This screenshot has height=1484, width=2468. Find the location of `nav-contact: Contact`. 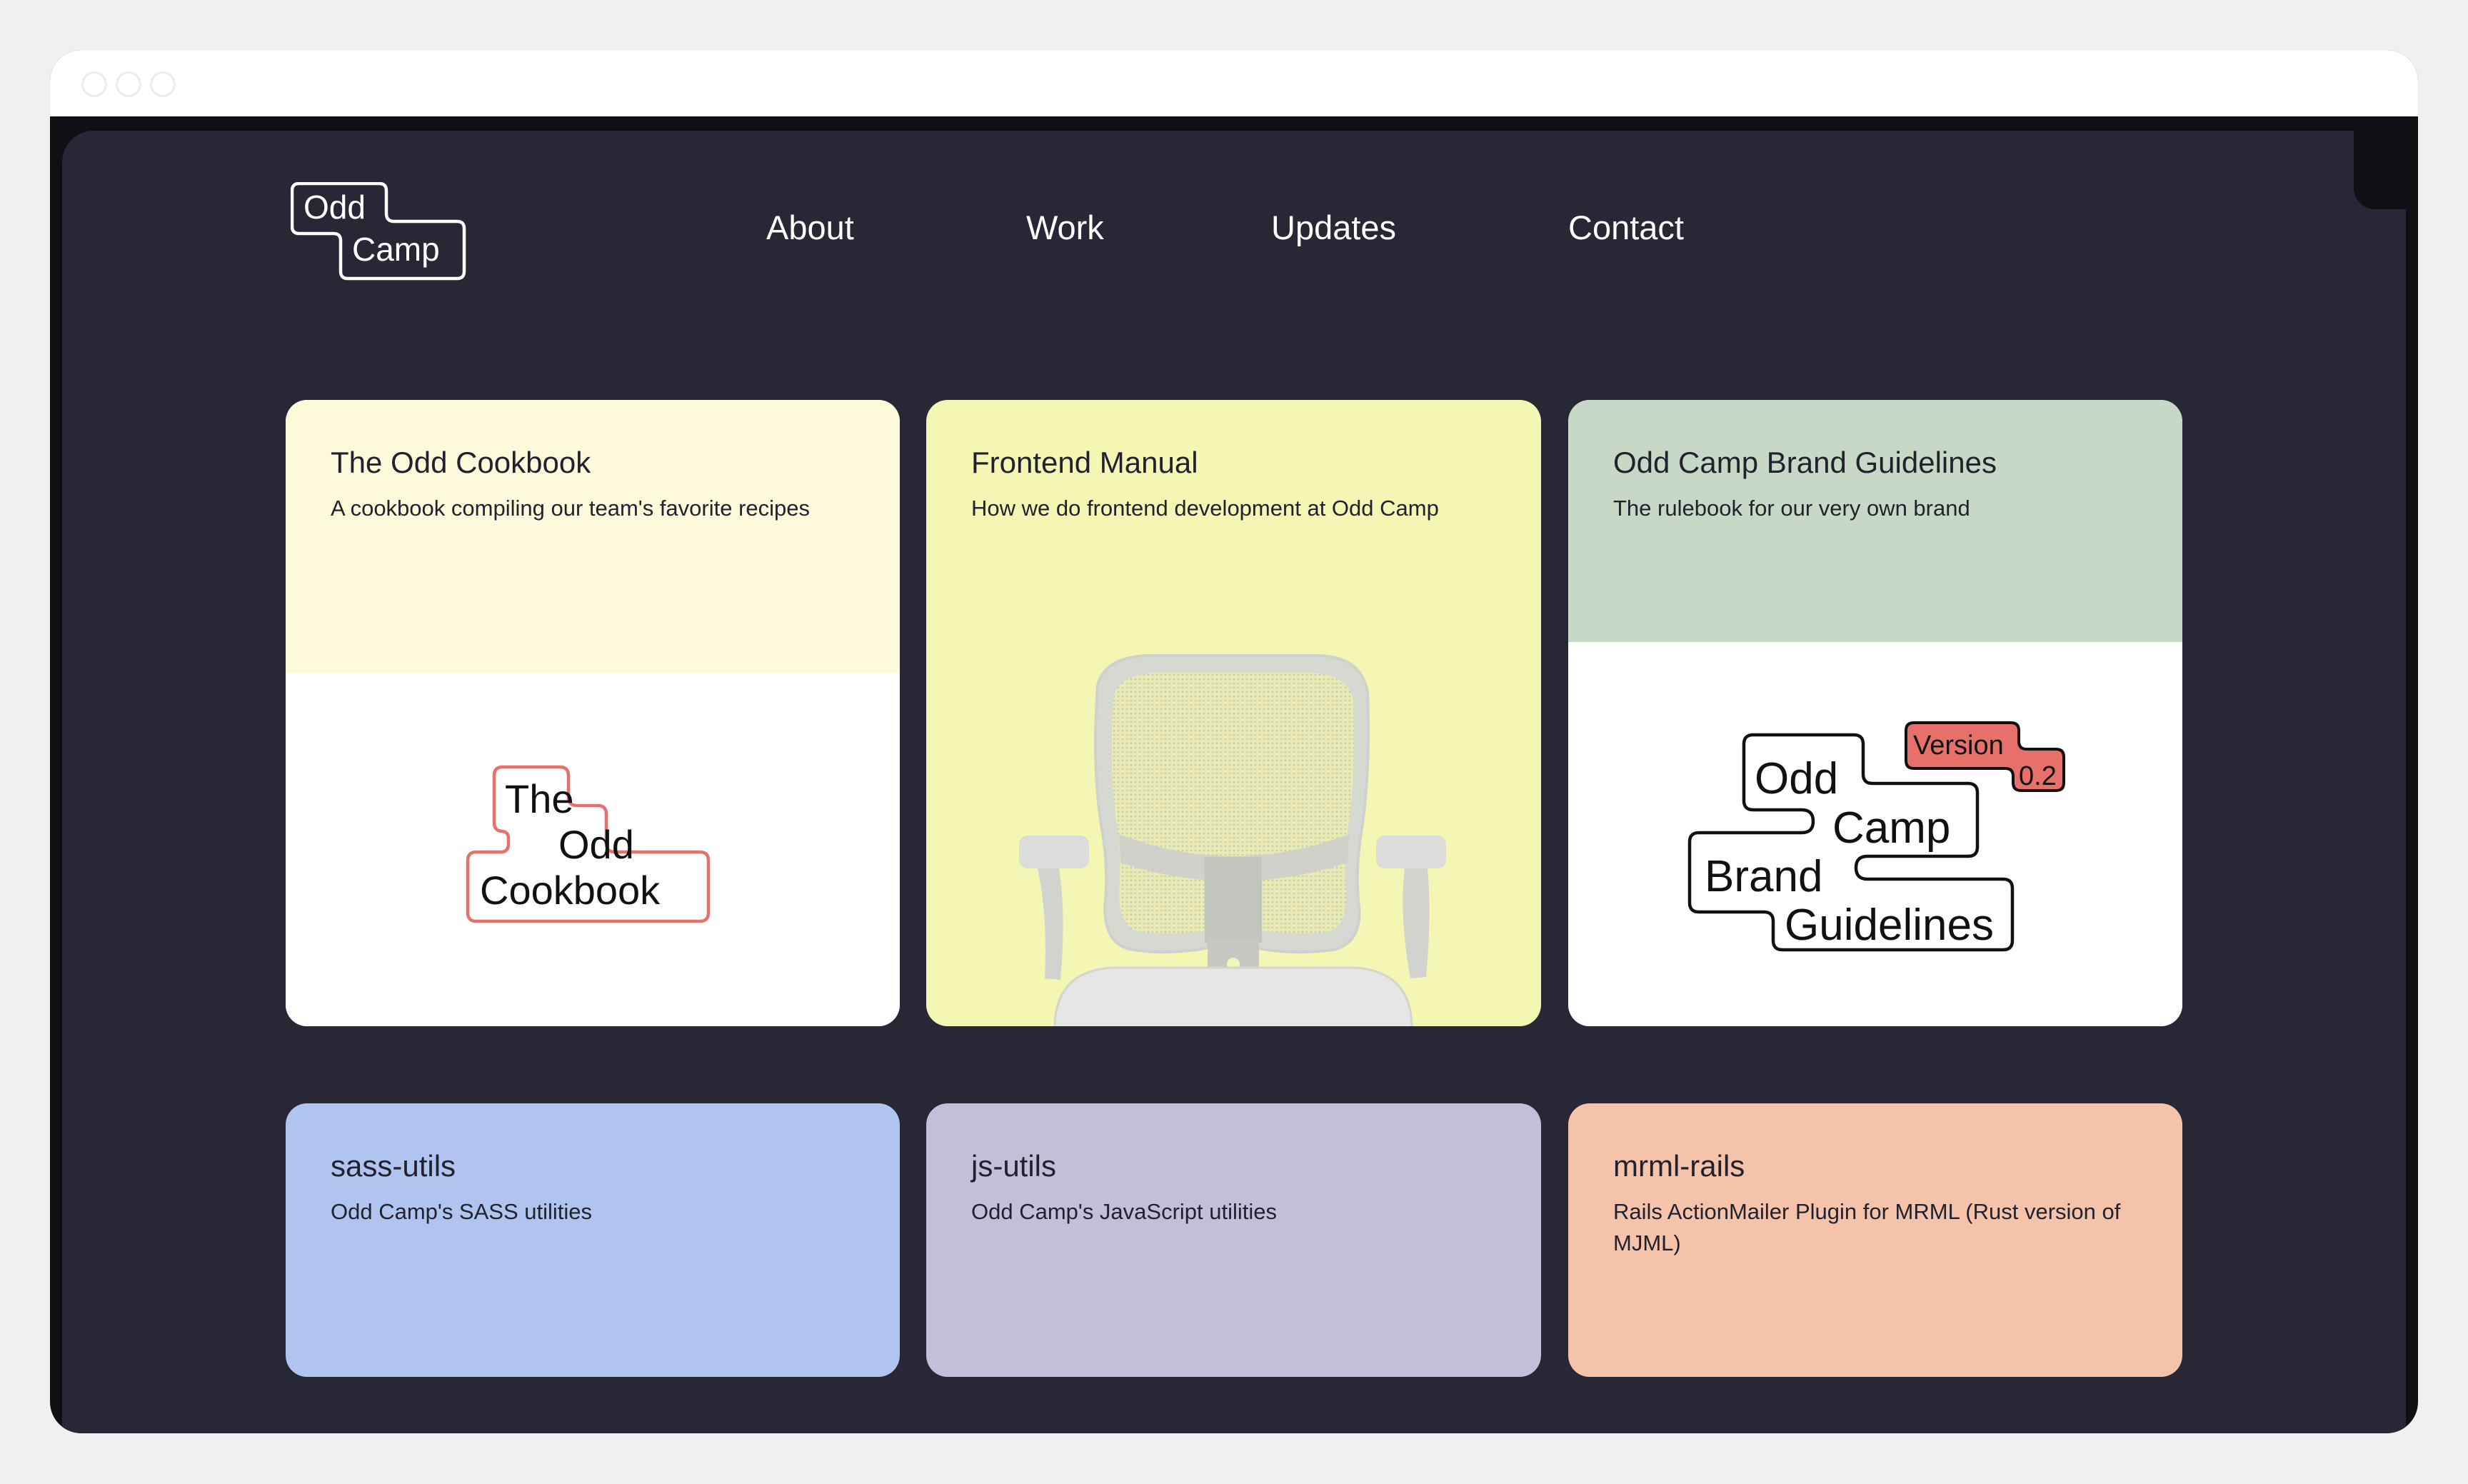

nav-contact: Contact is located at coordinates (1626, 227).